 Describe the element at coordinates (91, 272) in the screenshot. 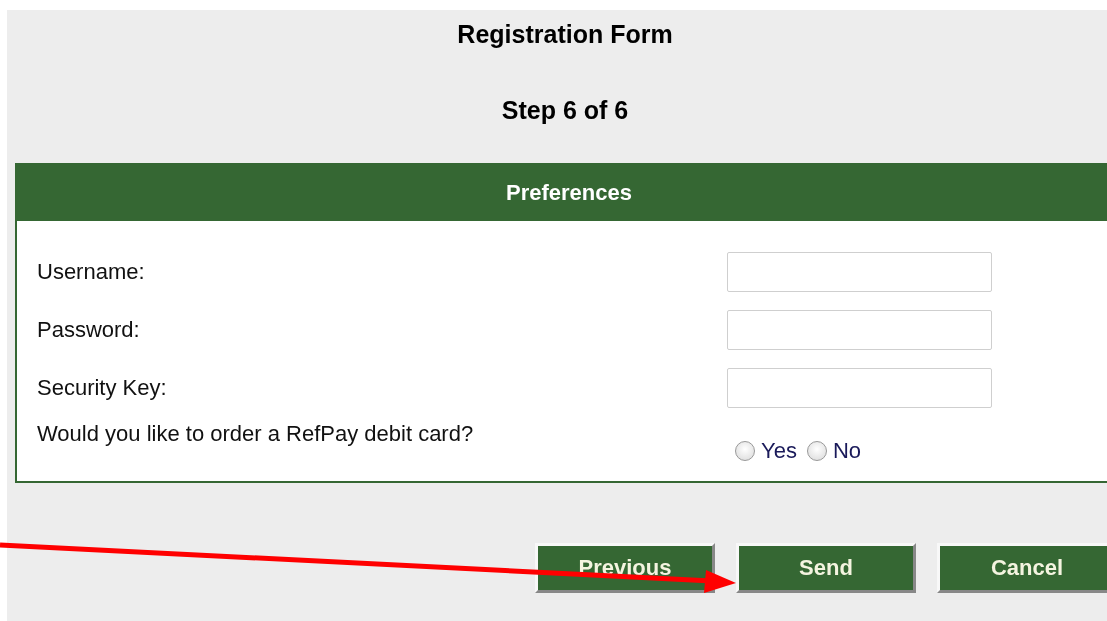

I see `field-label: Username:` at that location.